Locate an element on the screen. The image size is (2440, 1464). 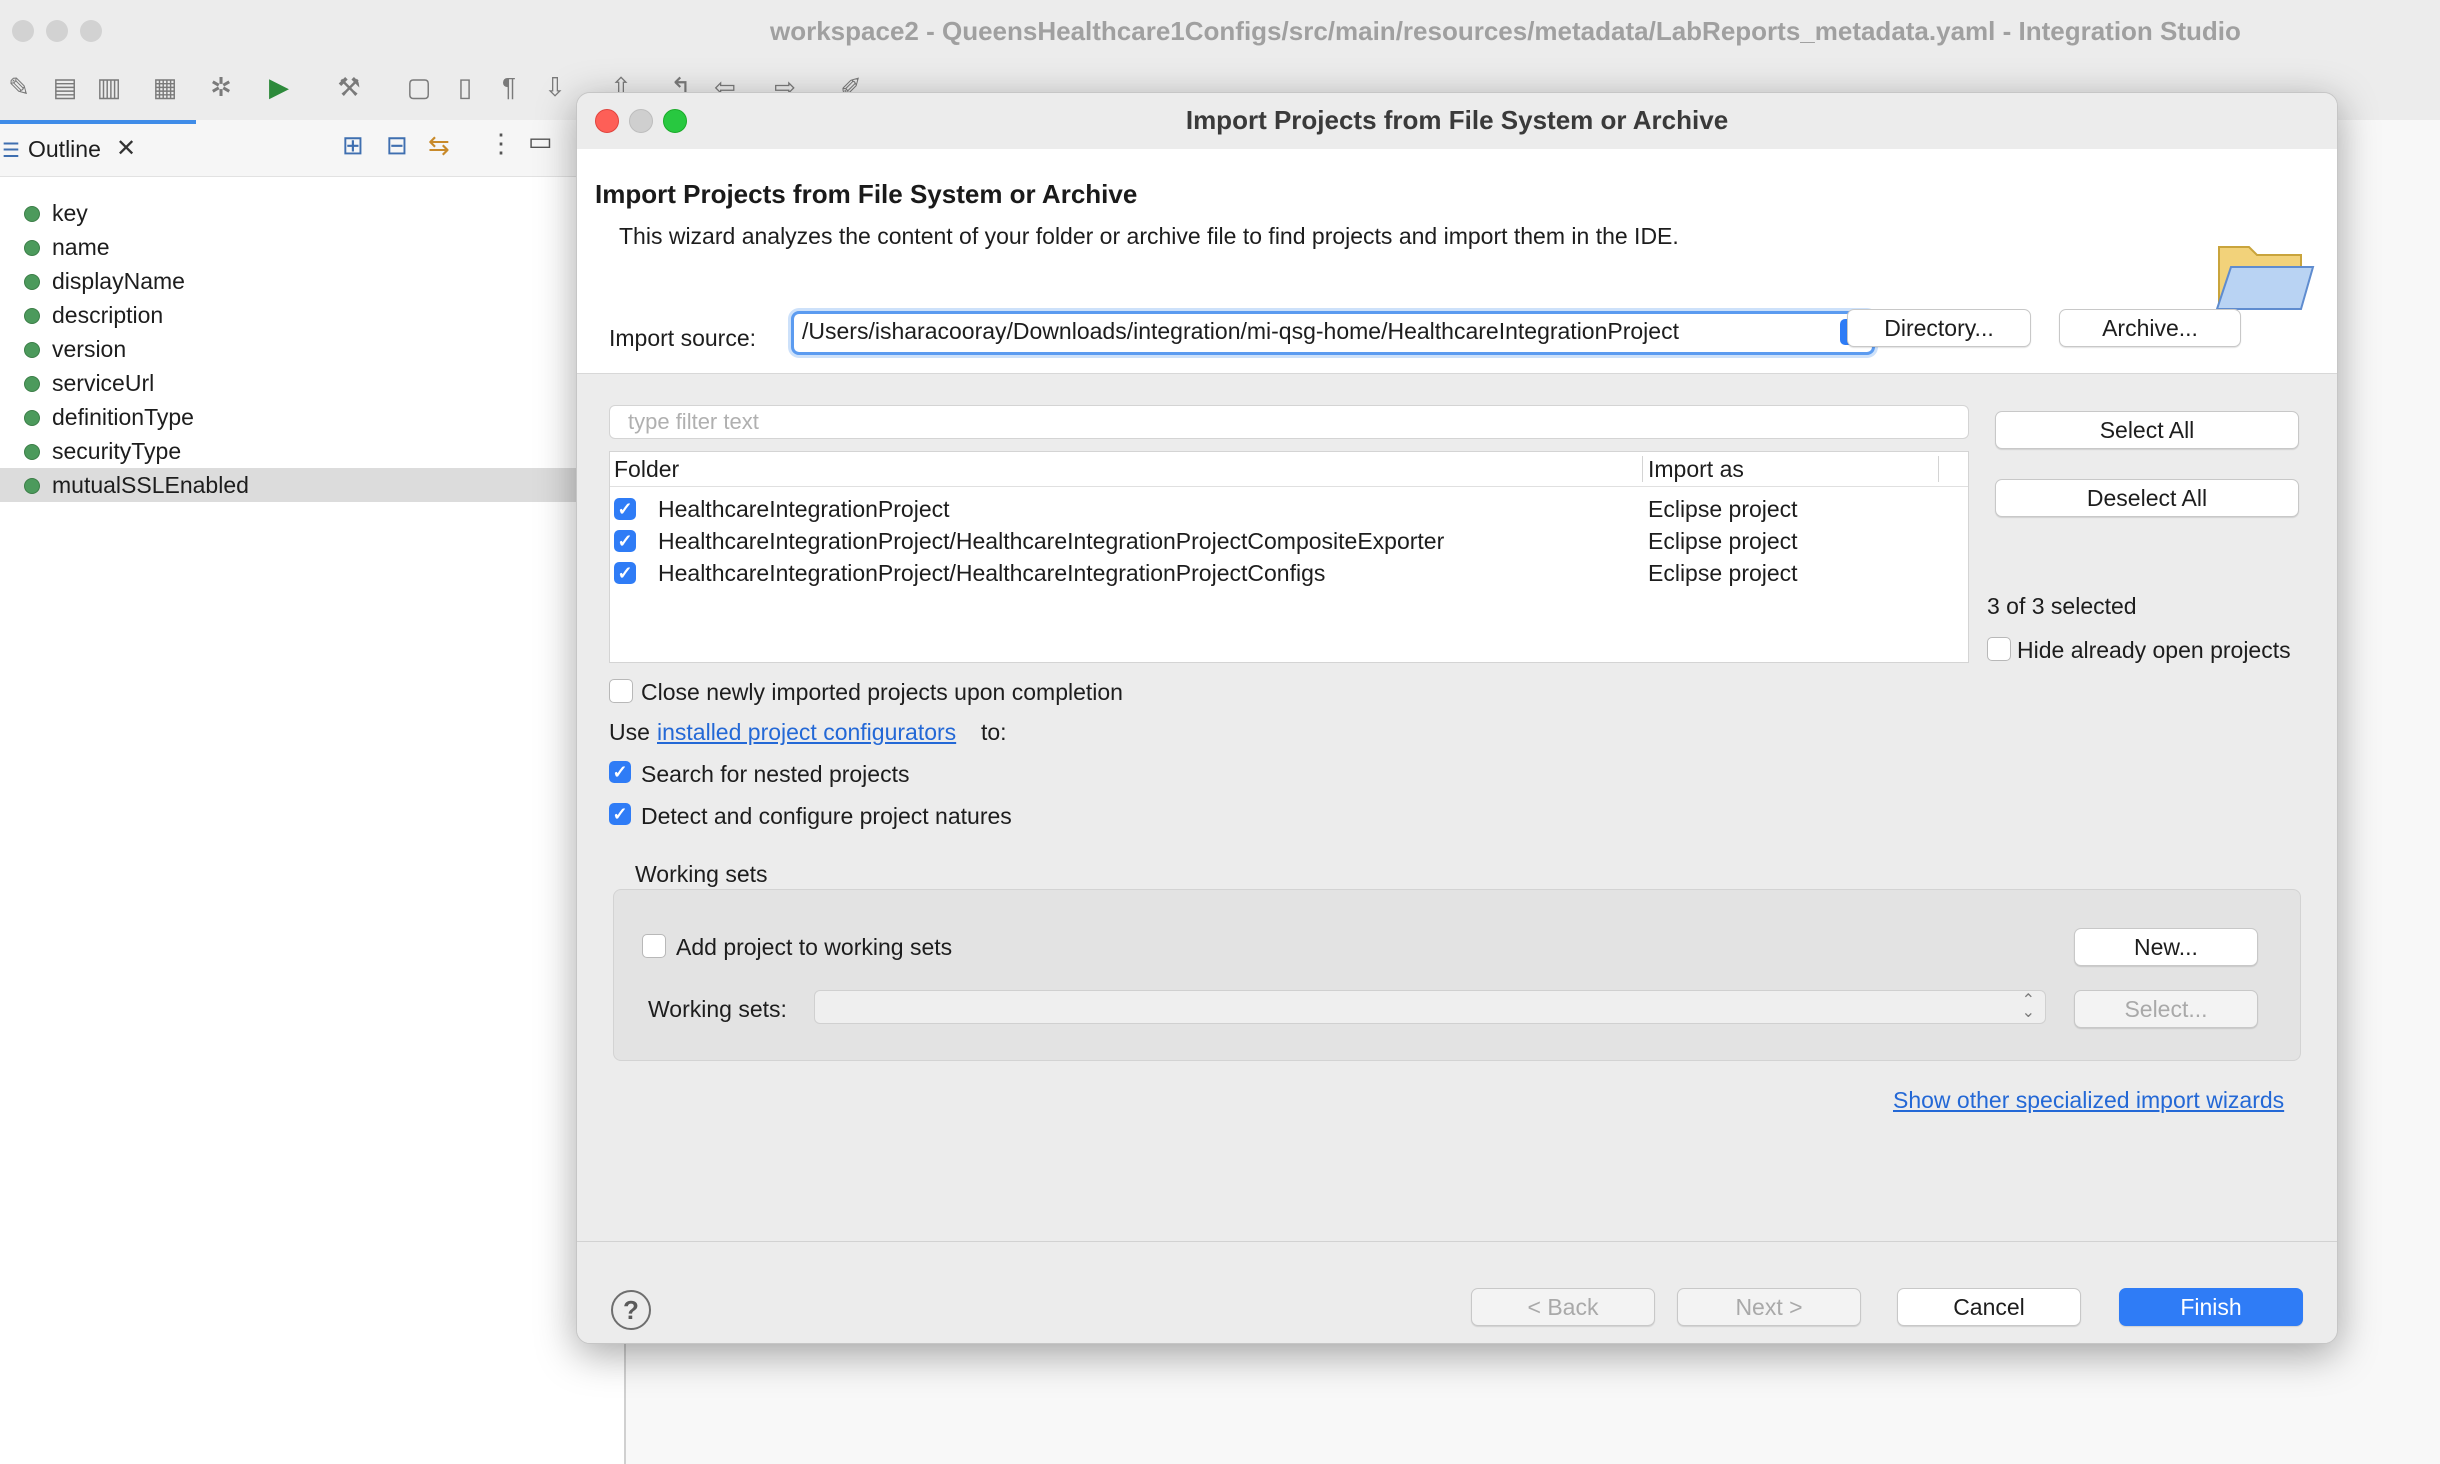
tools-icon: ⚒ is located at coordinates (349, 87).